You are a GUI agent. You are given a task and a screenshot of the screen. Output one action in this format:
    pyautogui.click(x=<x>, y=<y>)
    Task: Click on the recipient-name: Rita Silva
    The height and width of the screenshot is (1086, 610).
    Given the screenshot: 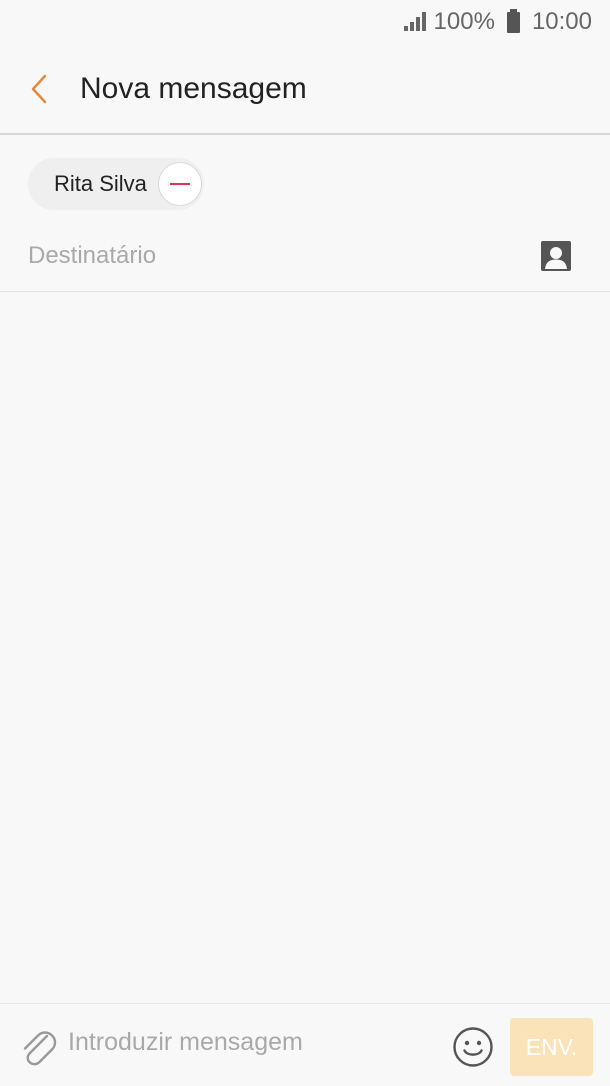 What is the action you would take?
    pyautogui.click(x=100, y=183)
    